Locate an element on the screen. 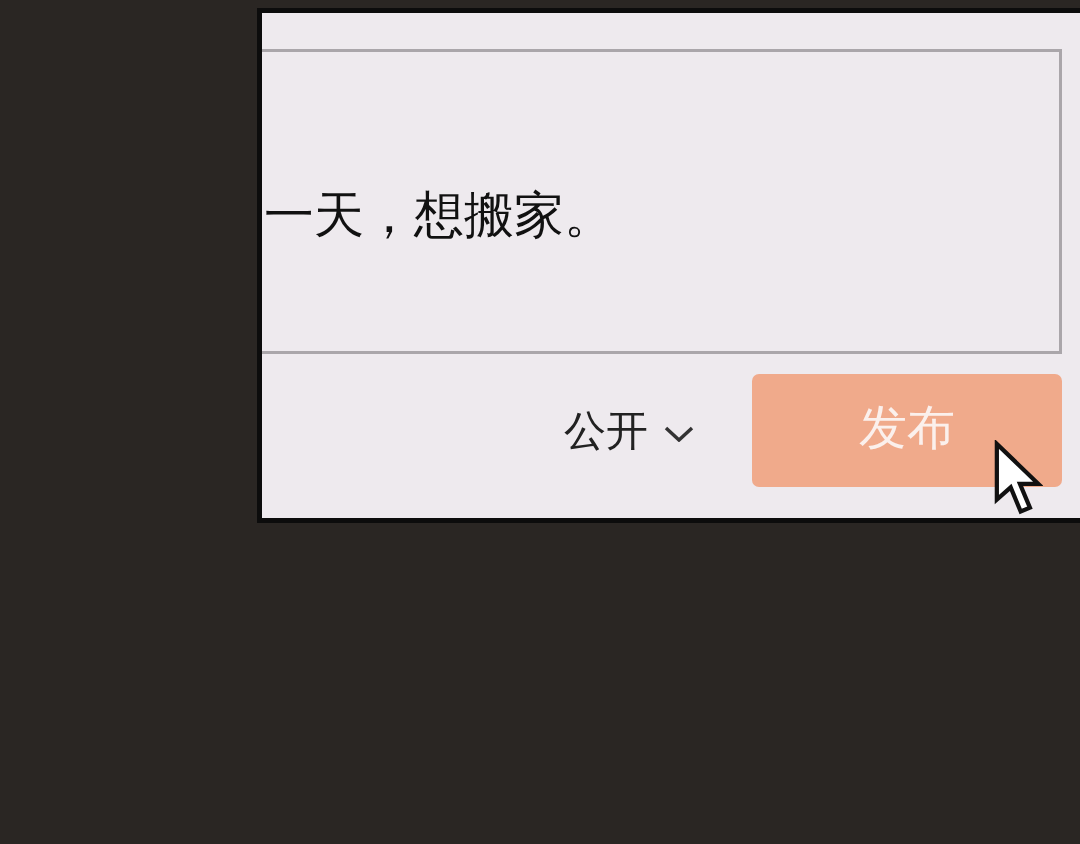 This screenshot has height=844, width=1080. mouse-pointer-icon is located at coordinates (1018, 478).